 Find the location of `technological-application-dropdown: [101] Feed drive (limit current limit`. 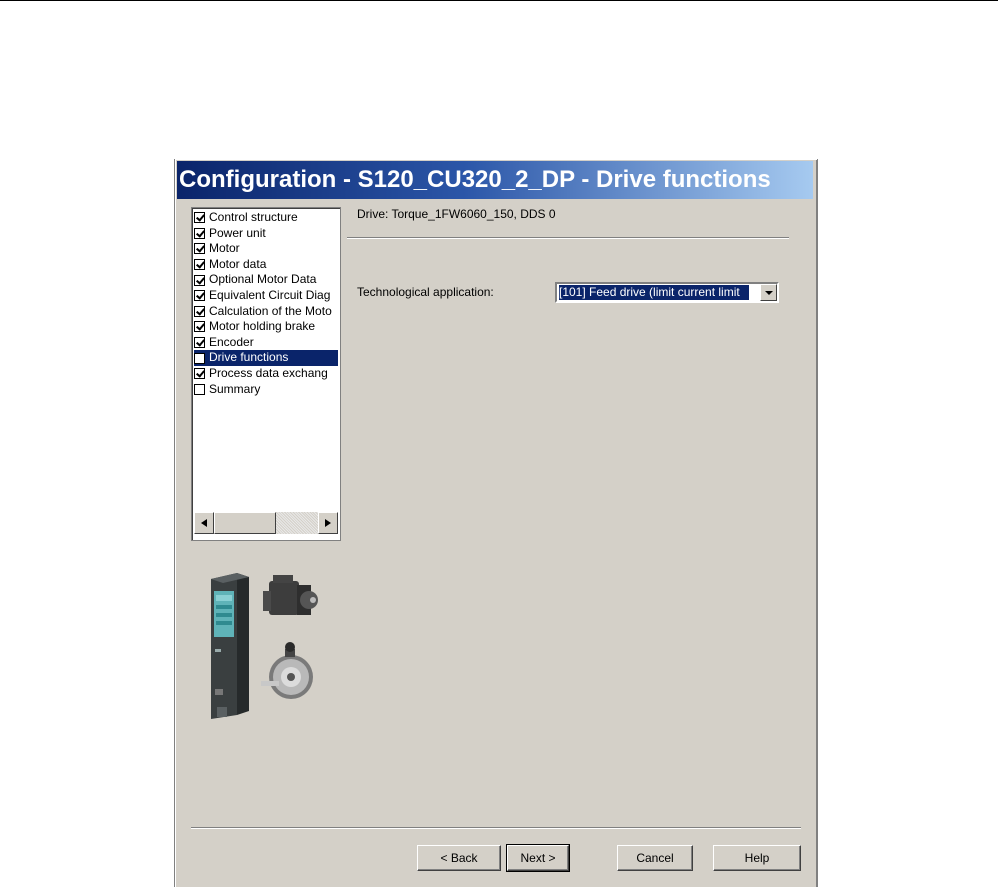

technological-application-dropdown: [101] Feed drive (limit current limit is located at coordinates (667, 292).